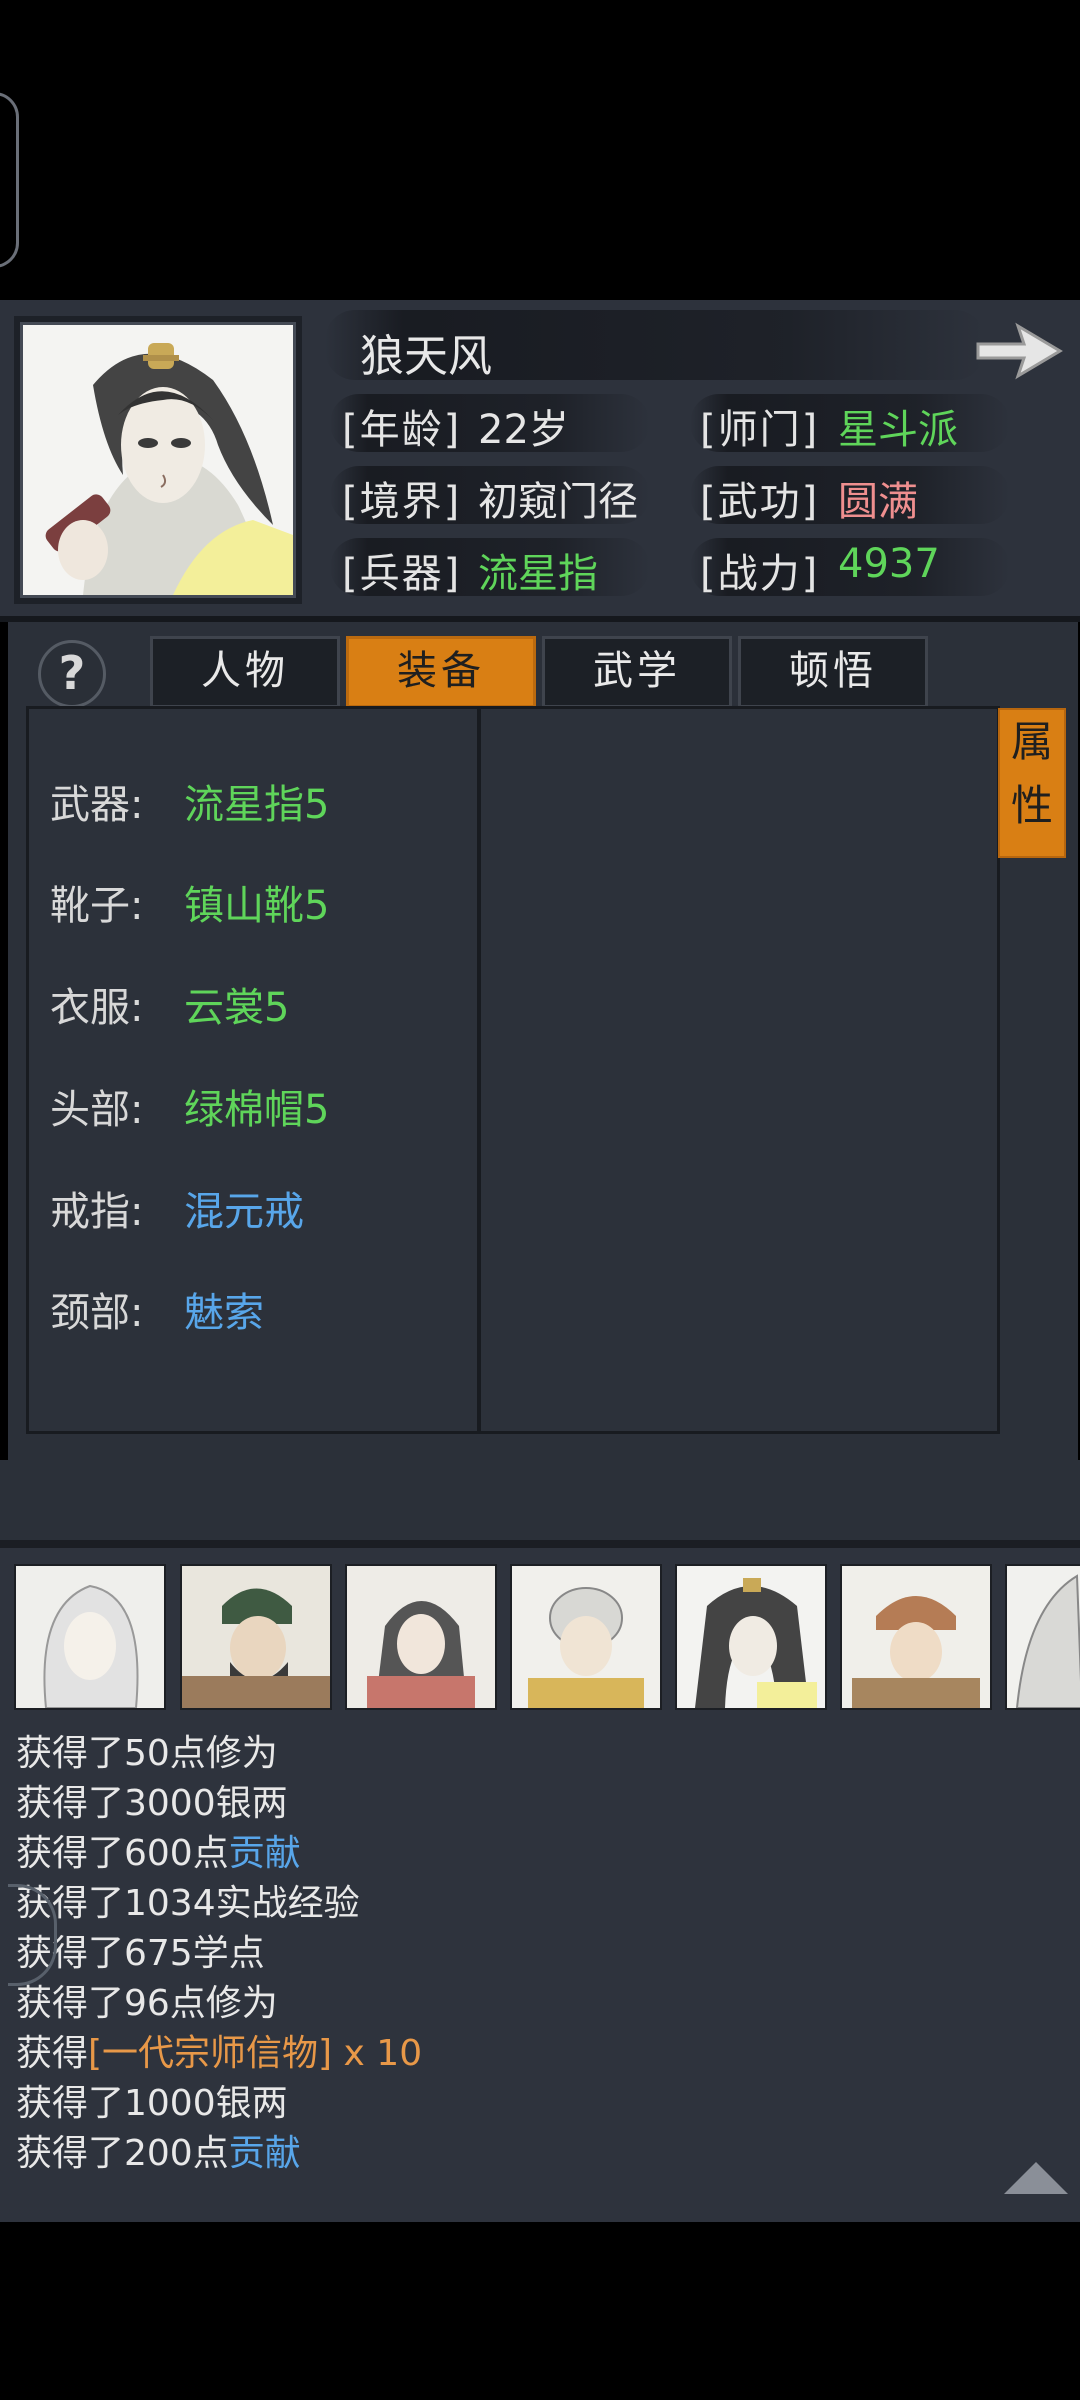 The height and width of the screenshot is (2400, 1080). Describe the element at coordinates (244, 1208) in the screenshot. I see `slot-item-ring: 混元戒` at that location.